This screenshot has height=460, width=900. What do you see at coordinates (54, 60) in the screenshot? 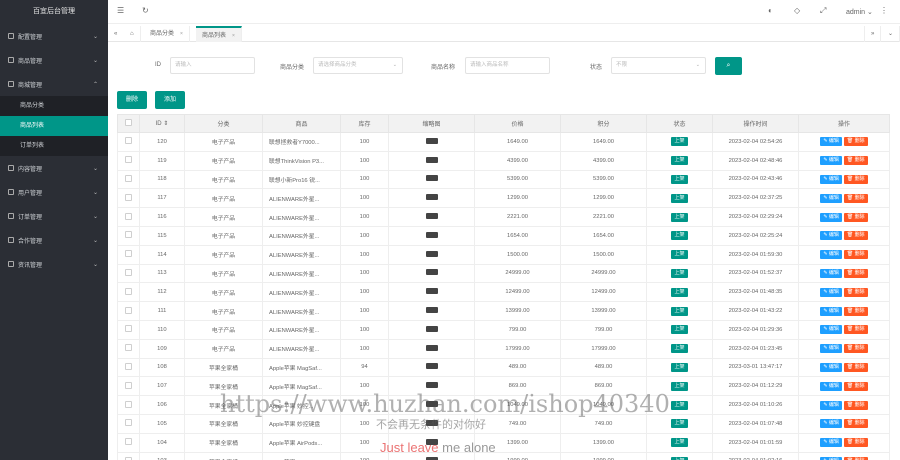
I see `sidebar-item-goods: 商品管理 ⌄` at bounding box center [54, 60].